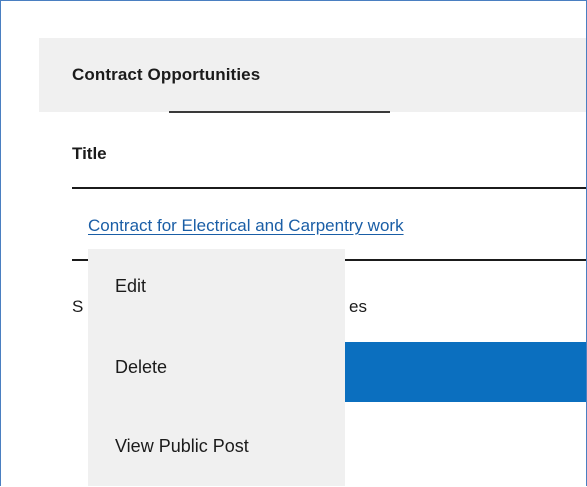 The height and width of the screenshot is (487, 587). I want to click on footer-text-end: es, so click(358, 306).